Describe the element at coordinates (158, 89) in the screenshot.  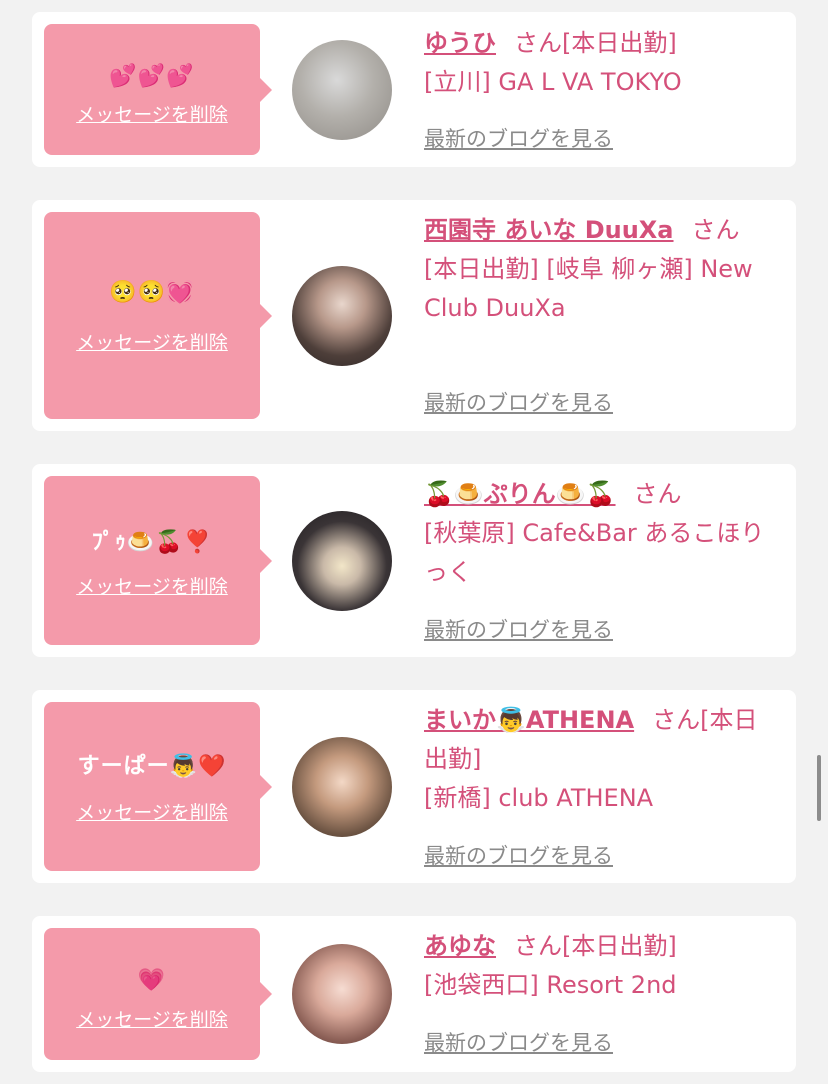
I see `message-bubble: 💕💕💕 メッセージを削除` at that location.